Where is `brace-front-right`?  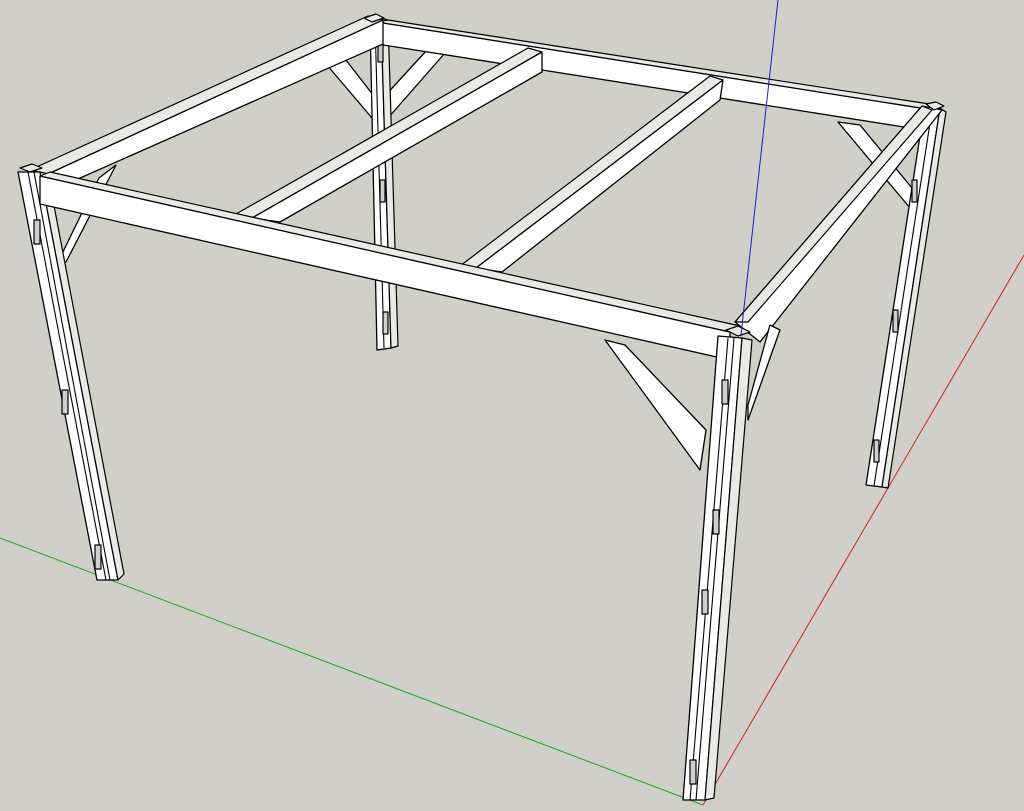 brace-front-right is located at coordinates (655, 405).